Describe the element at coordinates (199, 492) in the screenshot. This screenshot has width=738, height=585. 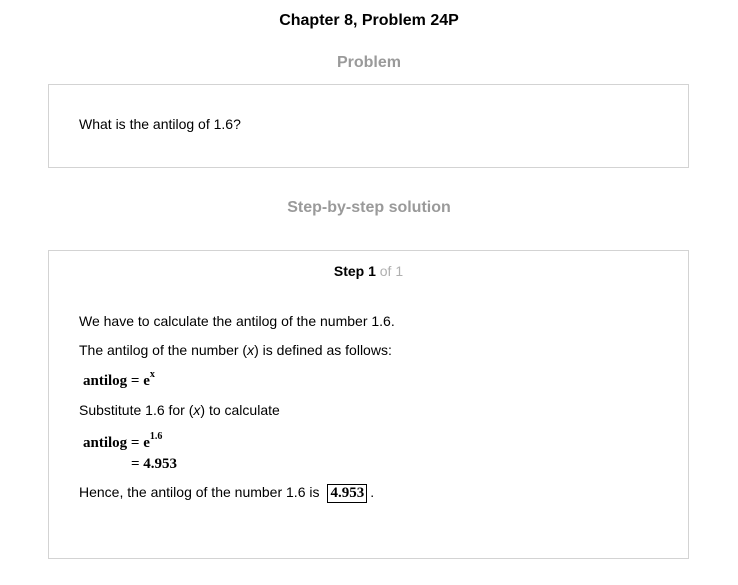
I see `conclusion-text: Hence, the antilog of the number 1.6 is` at that location.